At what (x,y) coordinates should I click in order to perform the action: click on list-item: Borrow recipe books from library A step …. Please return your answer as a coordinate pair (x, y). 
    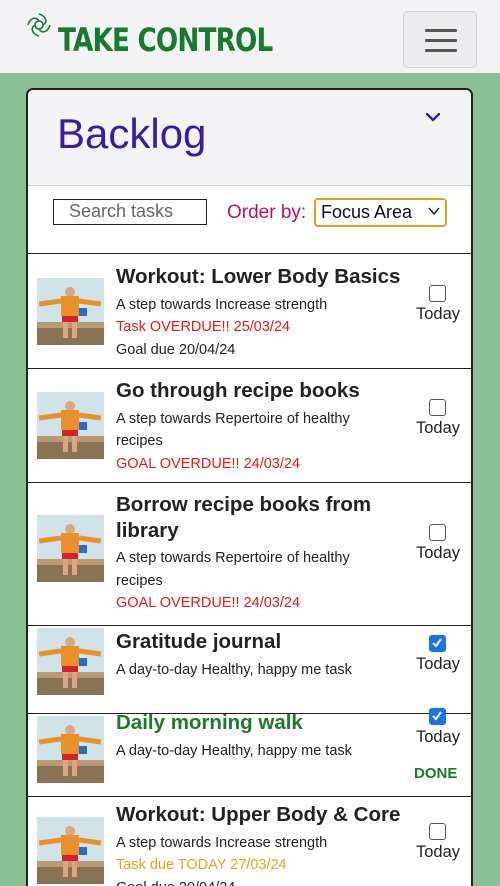
    Looking at the image, I should click on (249, 554).